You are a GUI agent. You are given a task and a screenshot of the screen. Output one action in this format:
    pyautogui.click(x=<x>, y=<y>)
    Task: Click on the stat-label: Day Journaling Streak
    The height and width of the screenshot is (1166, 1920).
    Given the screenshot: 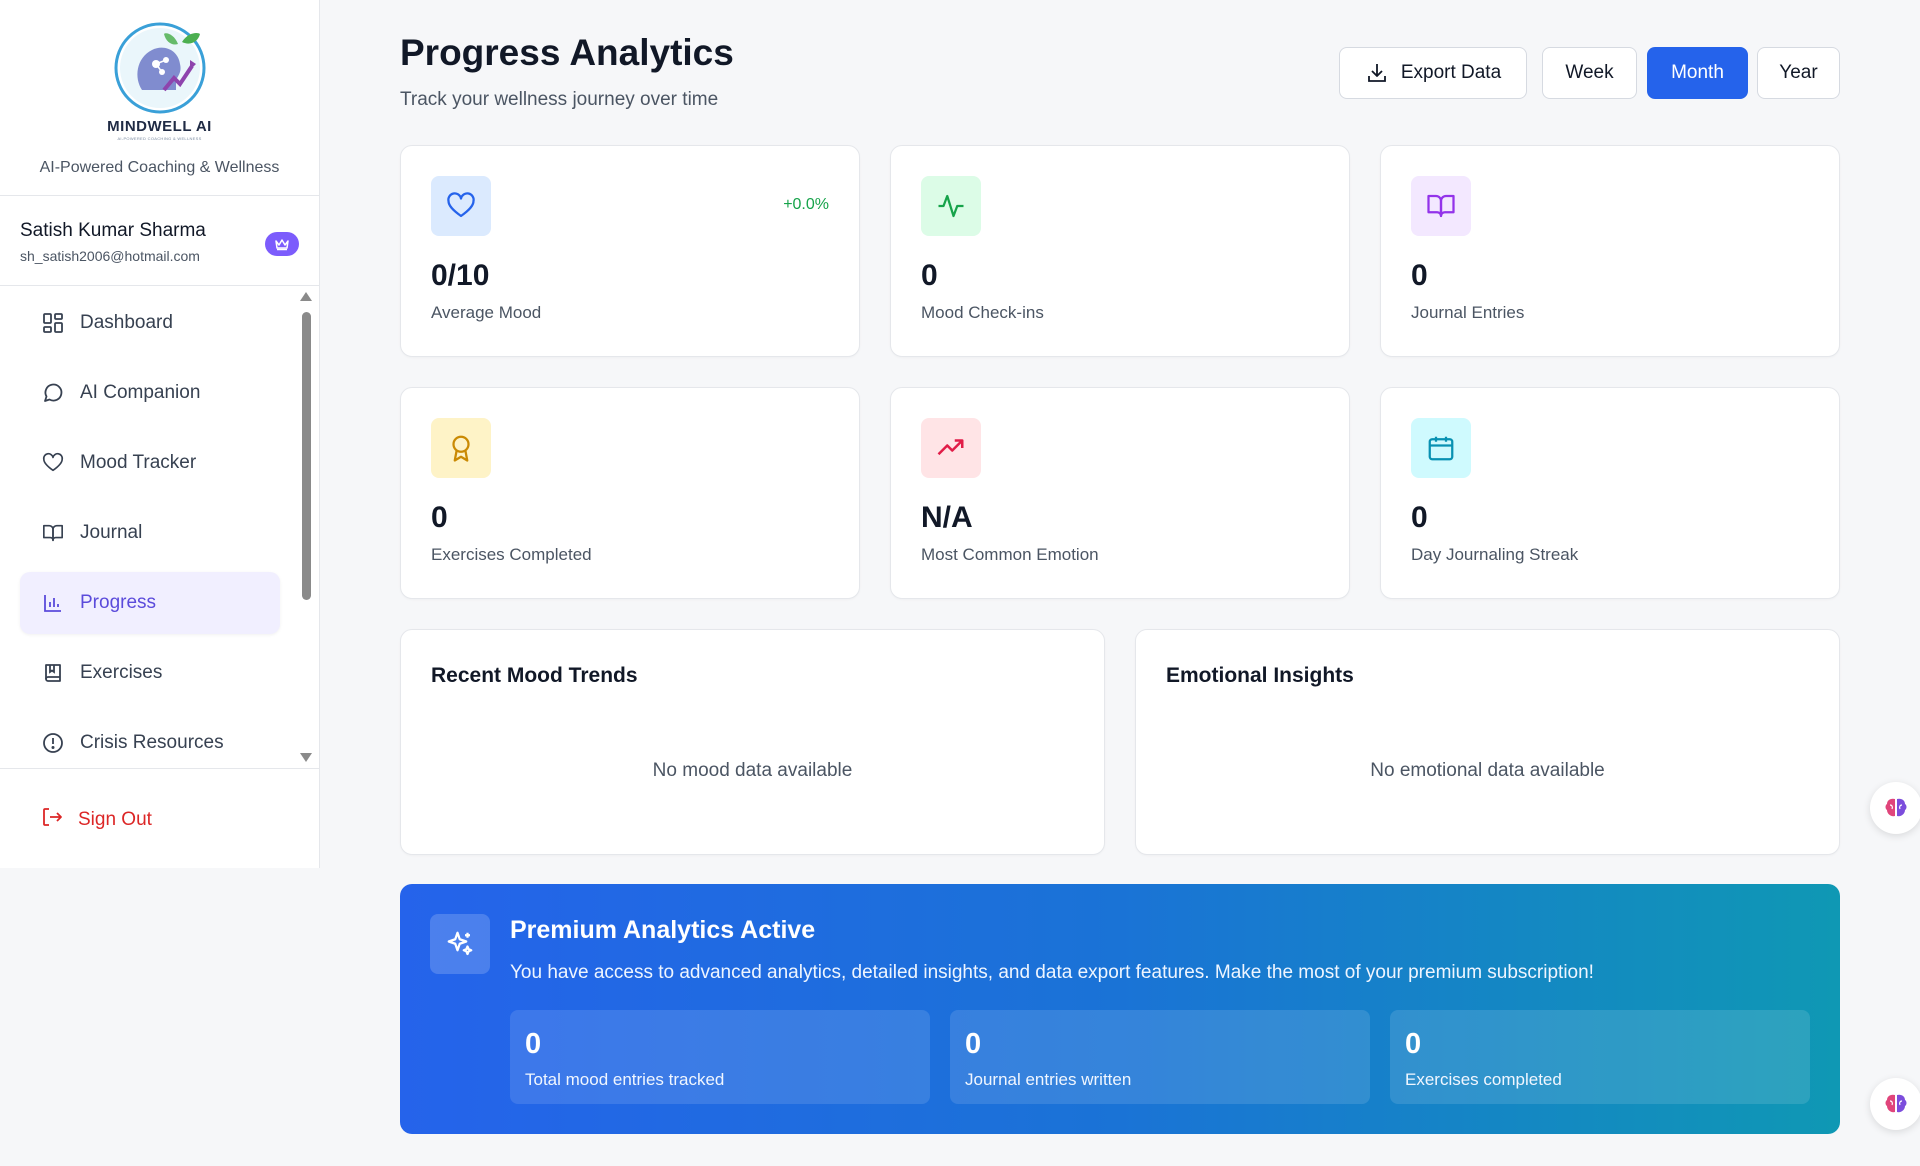 What is the action you would take?
    pyautogui.click(x=1495, y=554)
    